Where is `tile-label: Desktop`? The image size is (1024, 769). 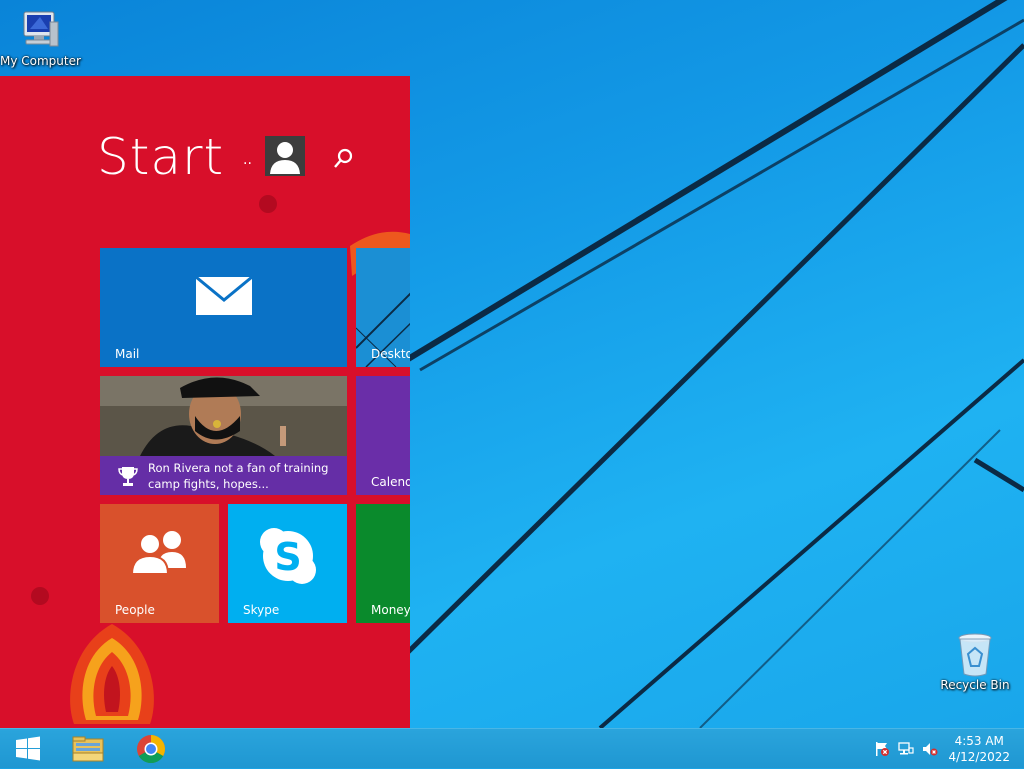
tile-label: Desktop is located at coordinates (390, 354).